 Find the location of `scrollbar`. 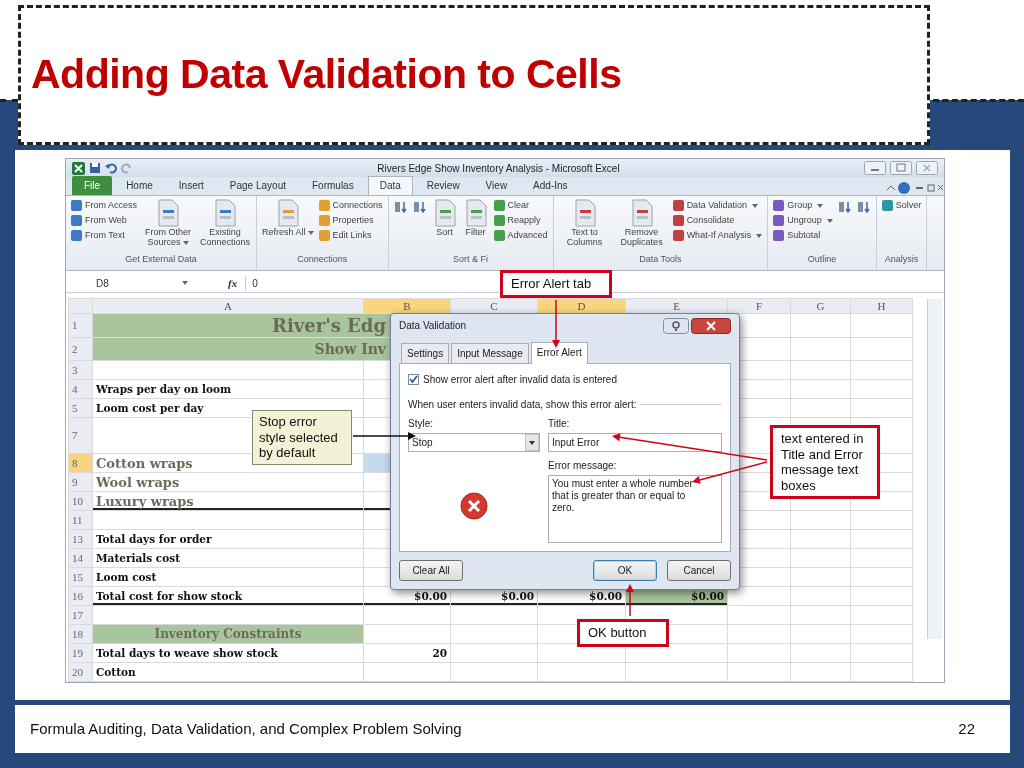

scrollbar is located at coordinates (934, 469).